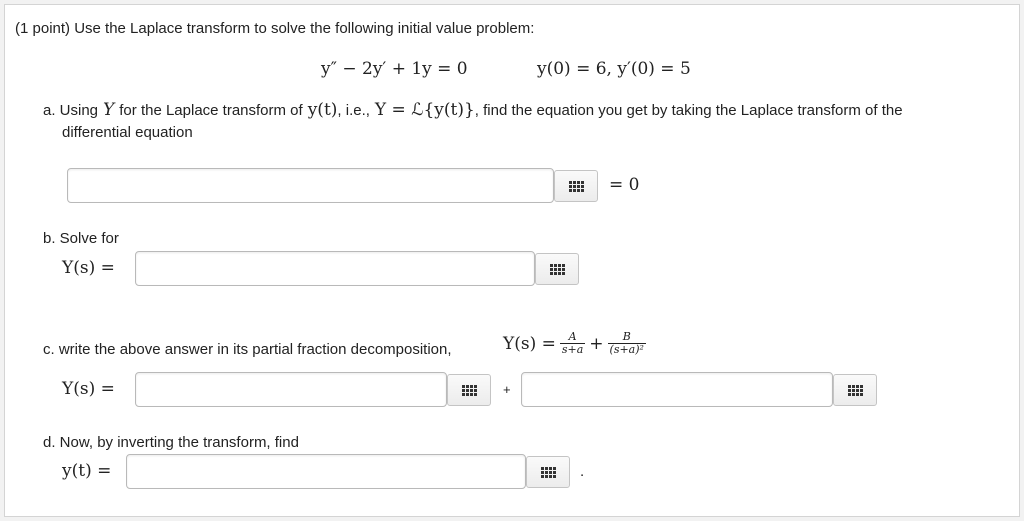 The image size is (1024, 521). Describe the element at coordinates (424, 110) in the screenshot. I see `part-a-laplace-def: Y = ℒ{y(t)}` at that location.